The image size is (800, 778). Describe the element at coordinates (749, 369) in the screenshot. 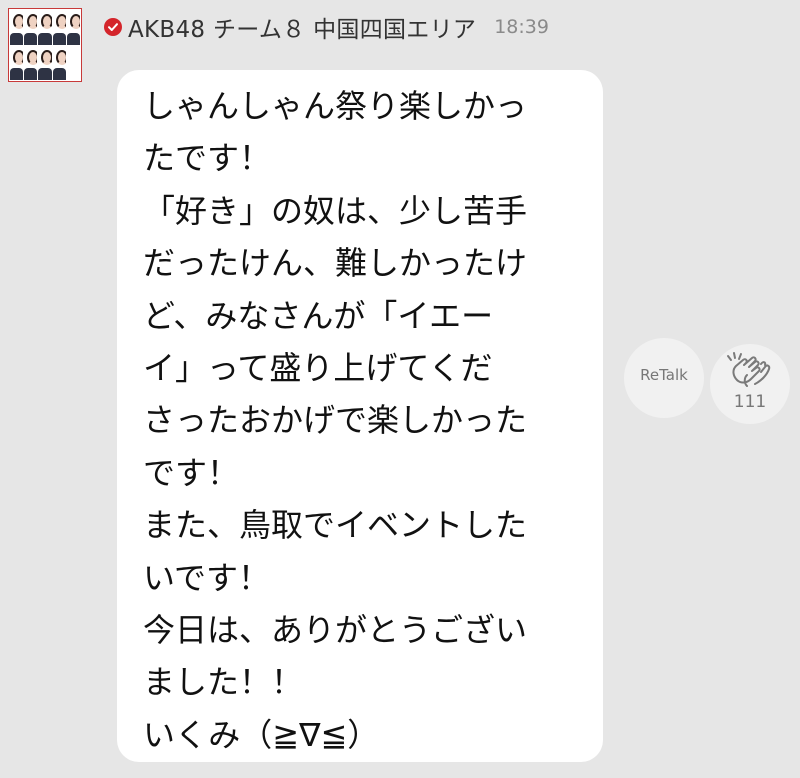

I see `clap-hands-icon` at that location.